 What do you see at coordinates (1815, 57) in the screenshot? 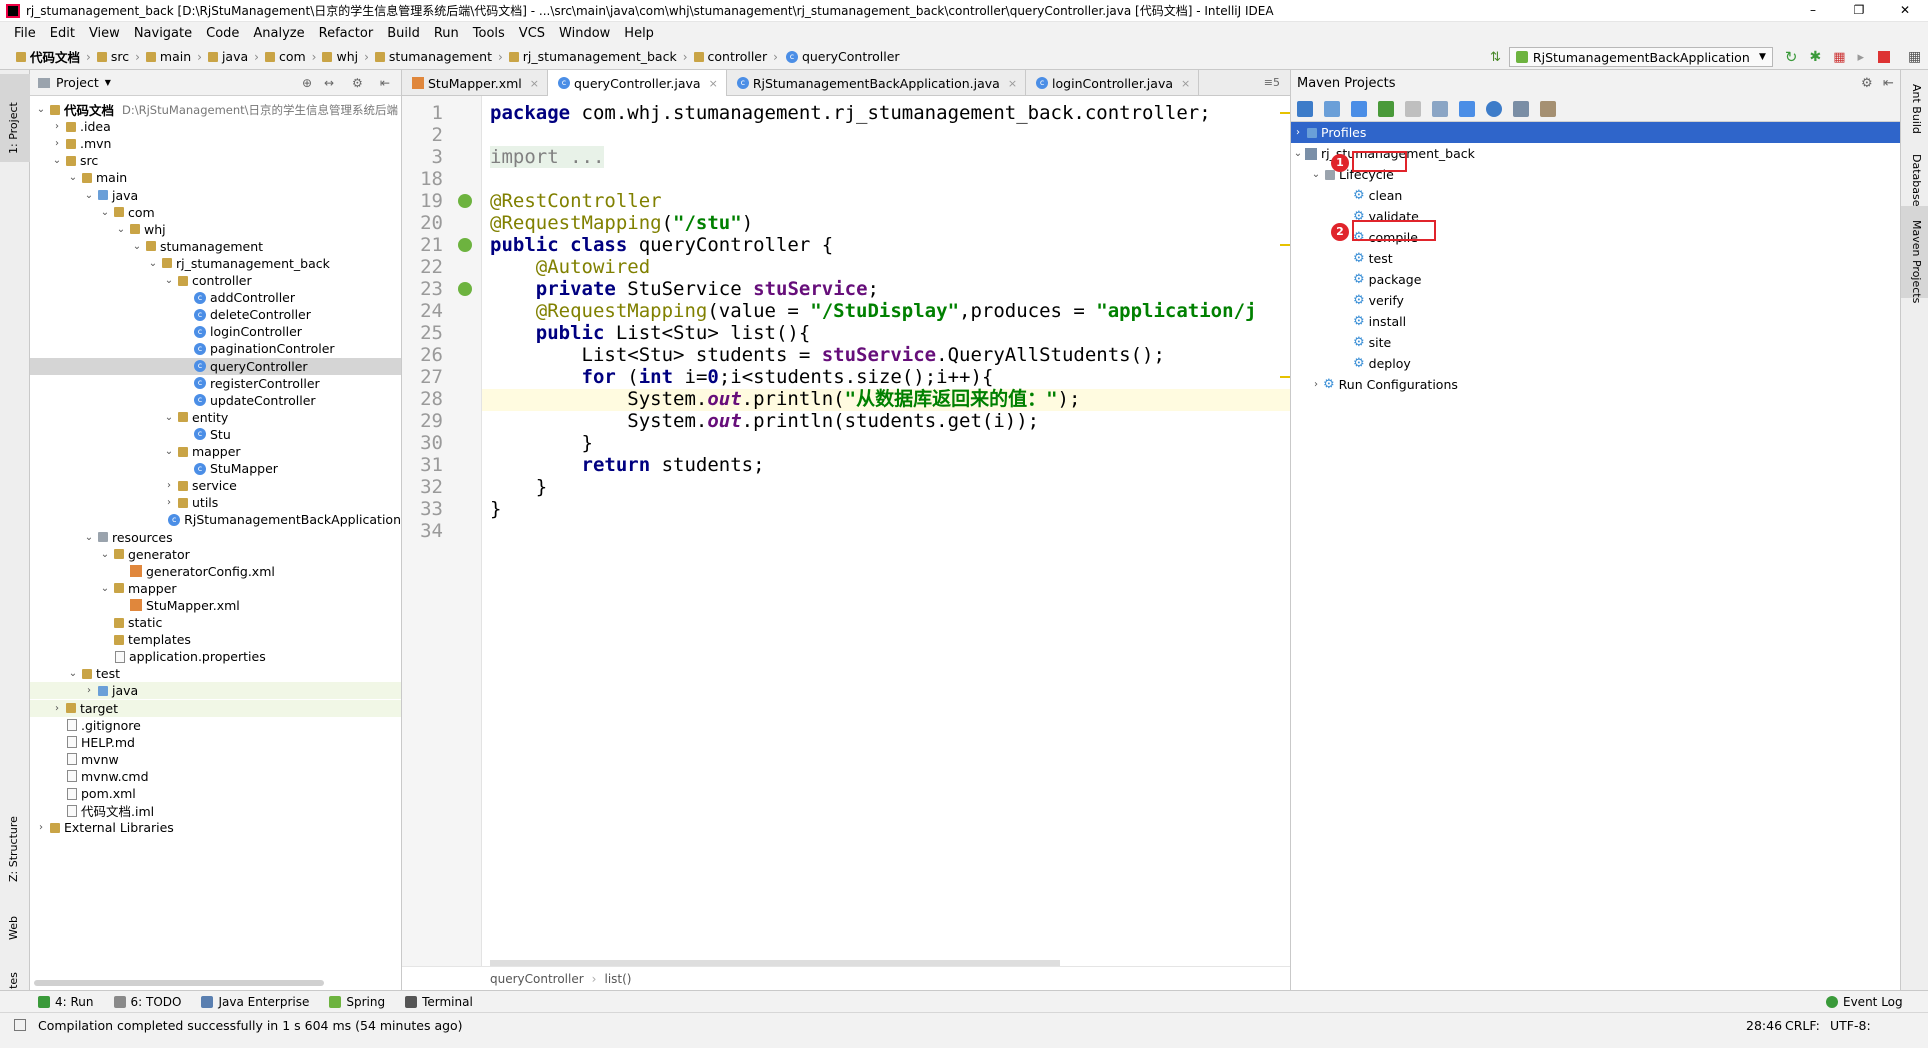
I see `debug-icon: ✱` at bounding box center [1815, 57].